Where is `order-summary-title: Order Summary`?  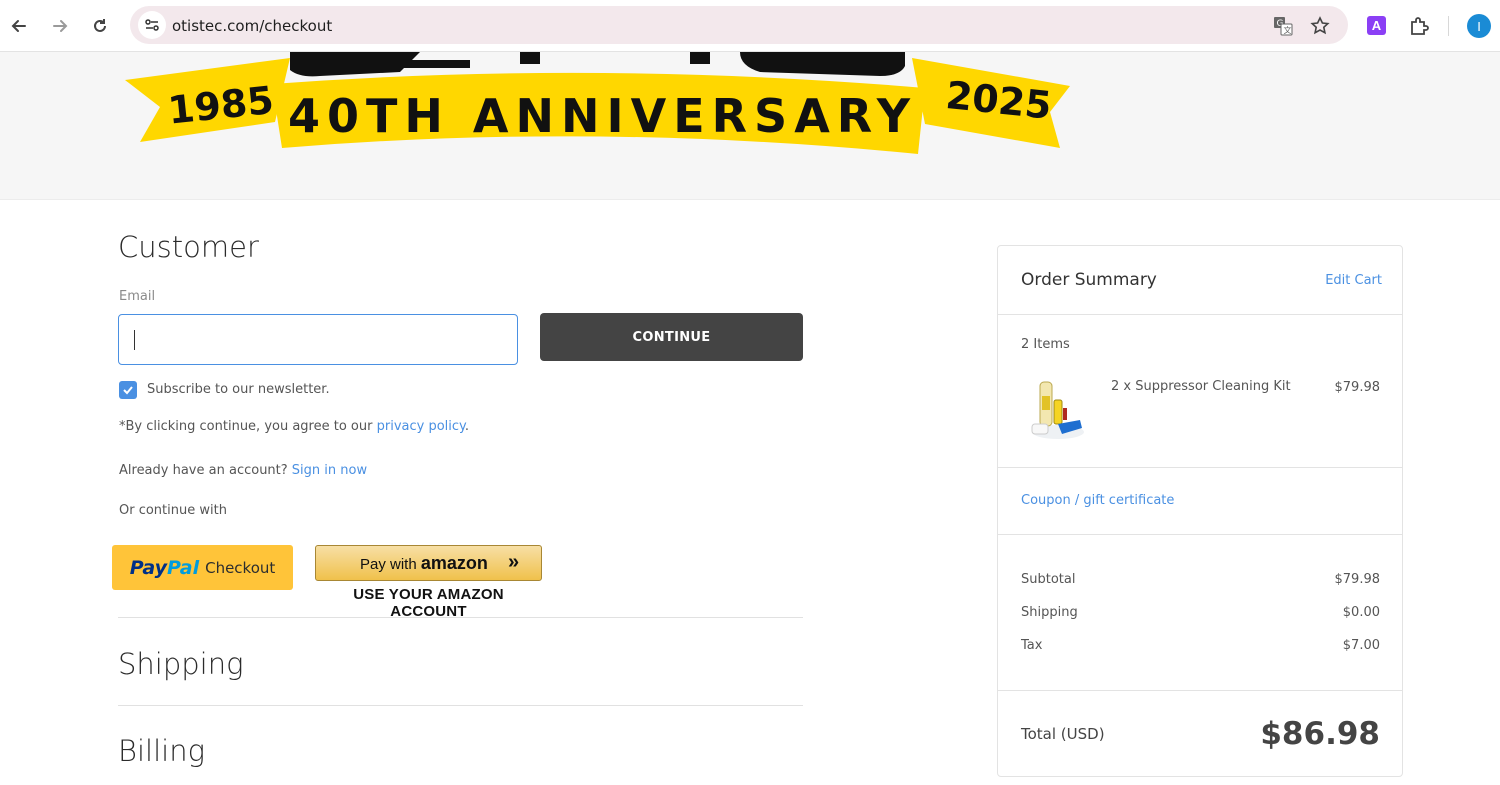
order-summary-title: Order Summary is located at coordinates (1089, 280).